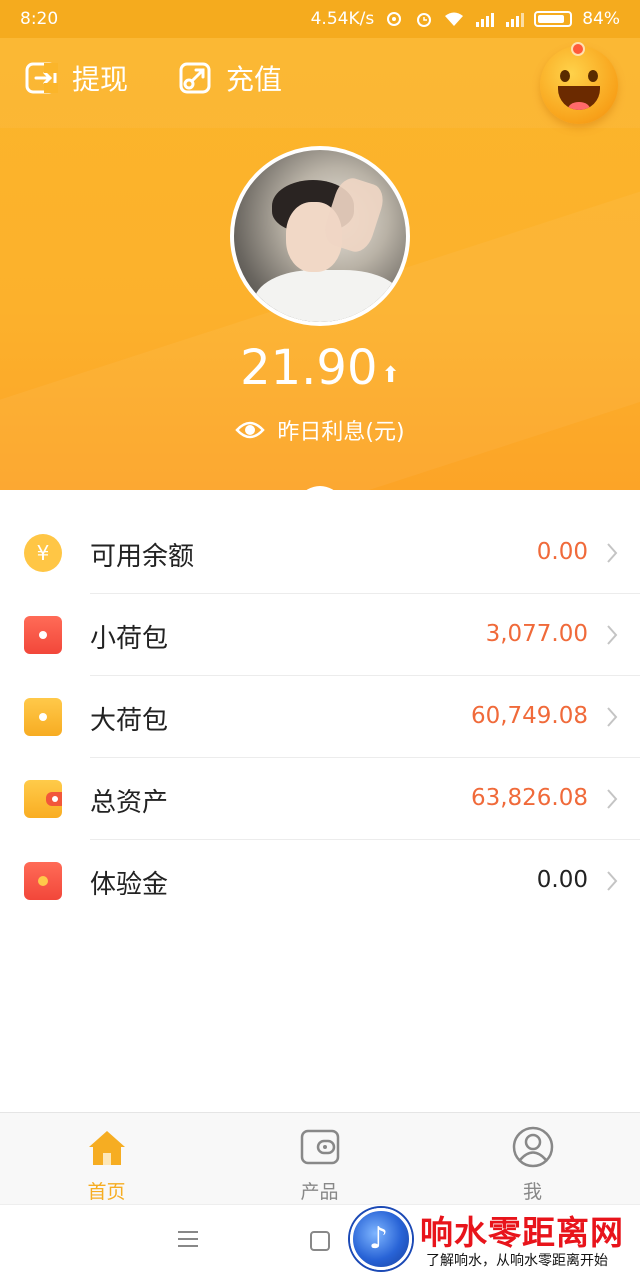  Describe the element at coordinates (142, 557) in the screenshot. I see `row-label: 可用余额` at that location.